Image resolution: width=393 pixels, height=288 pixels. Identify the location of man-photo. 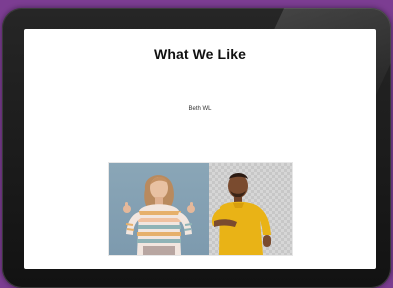
(250, 209).